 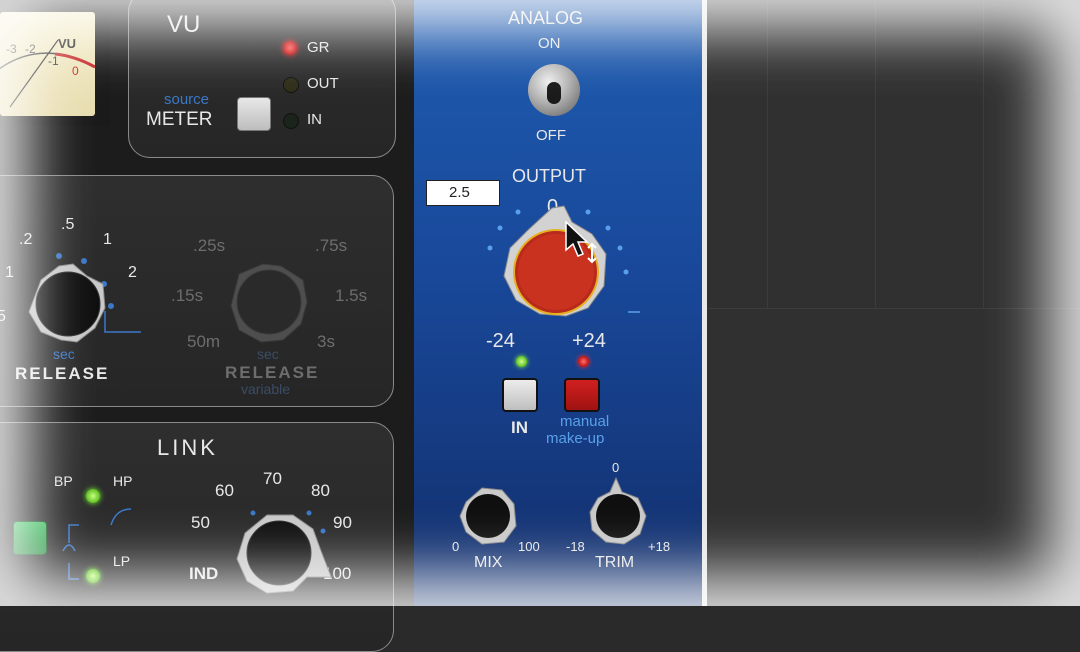 What do you see at coordinates (615, 562) in the screenshot?
I see `trim-label: TRIM` at bounding box center [615, 562].